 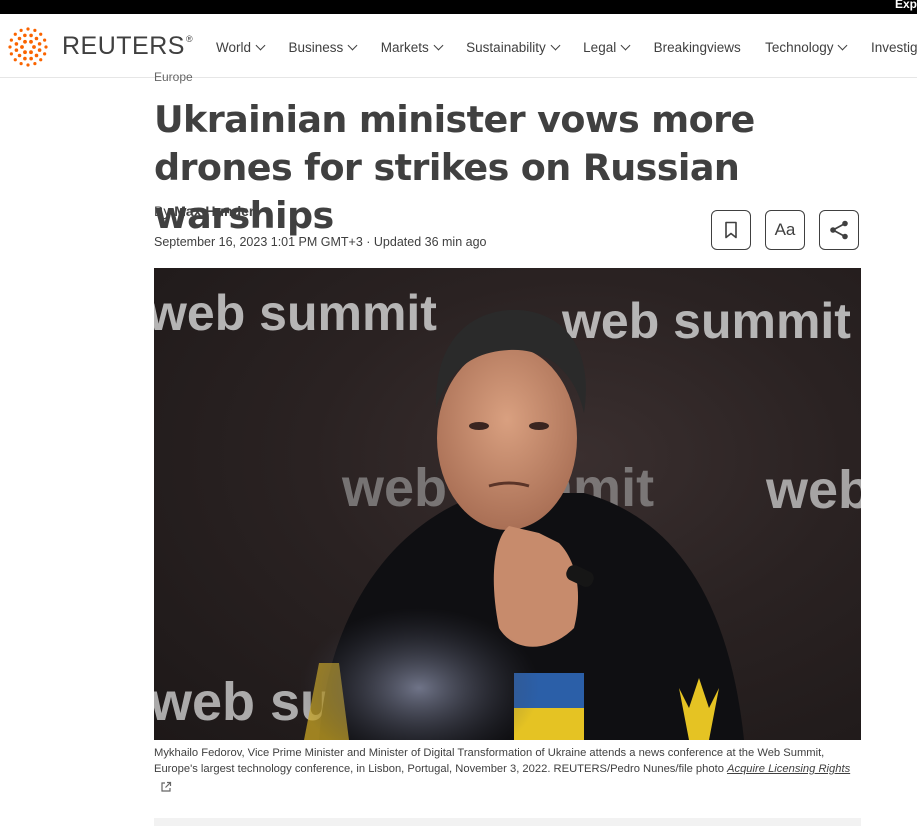 What do you see at coordinates (507, 822) in the screenshot?
I see `next-section-bar` at bounding box center [507, 822].